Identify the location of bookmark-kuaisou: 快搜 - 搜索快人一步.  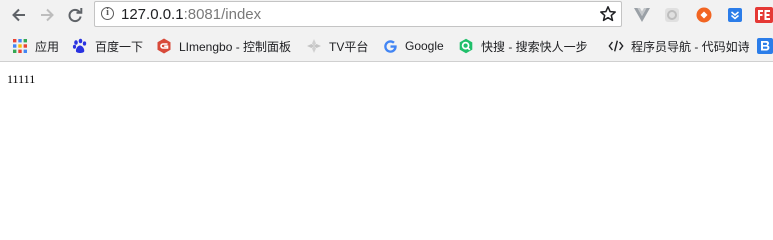
(526, 46).